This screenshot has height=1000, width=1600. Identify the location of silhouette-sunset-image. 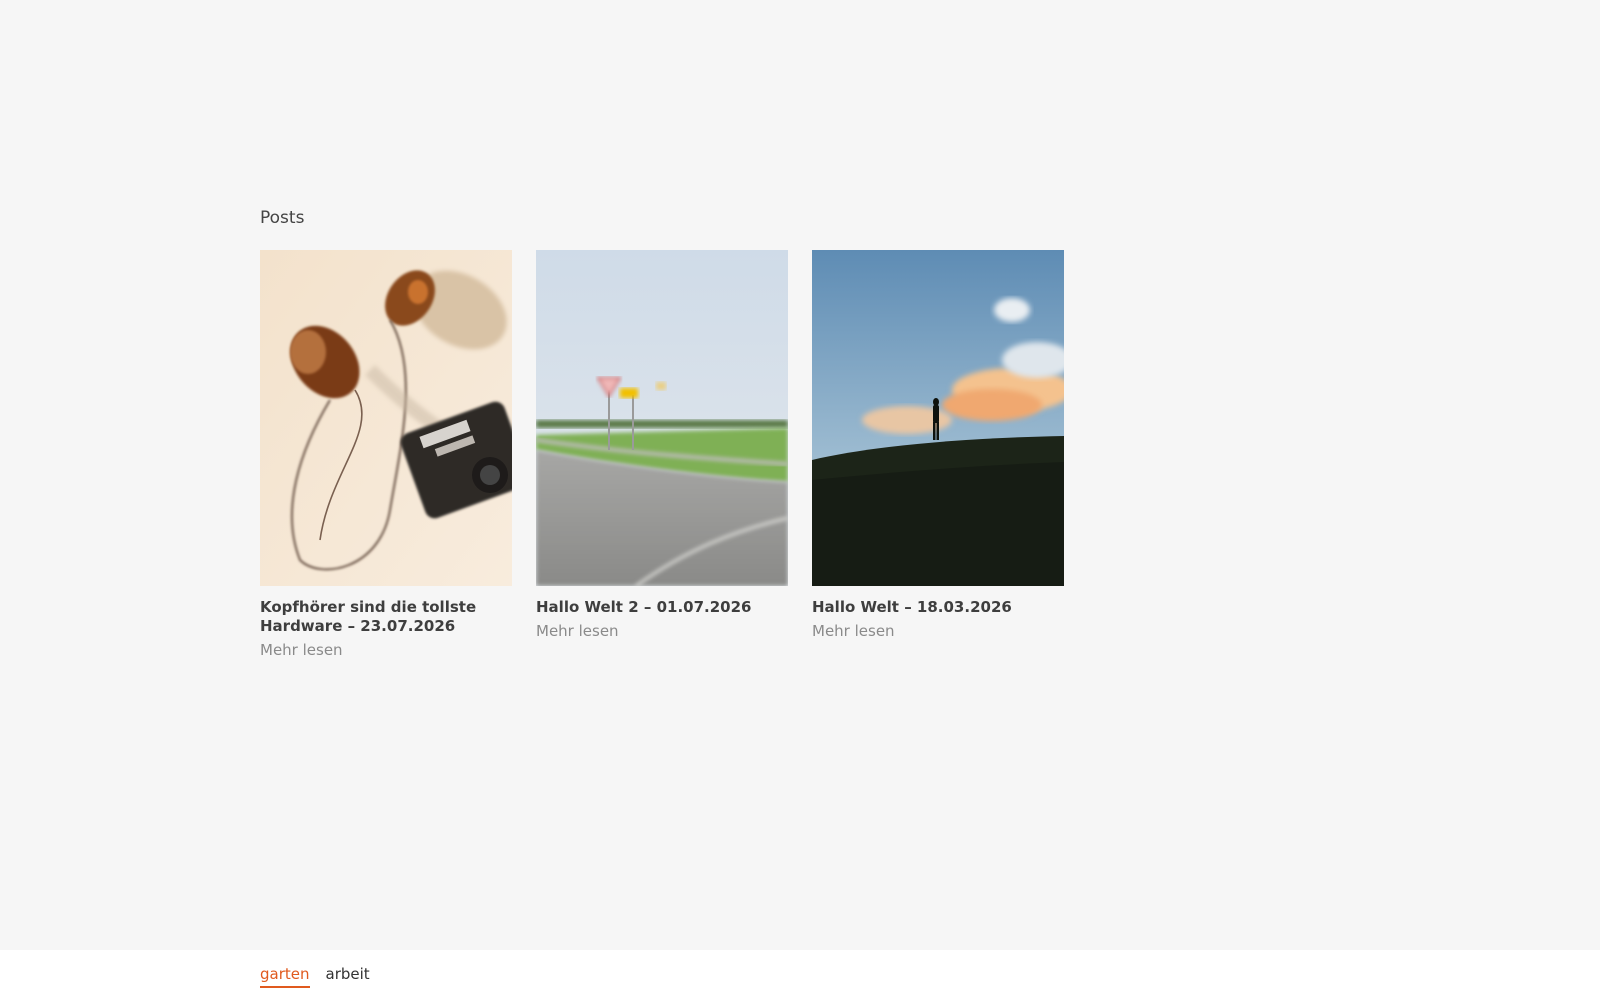
(938, 418).